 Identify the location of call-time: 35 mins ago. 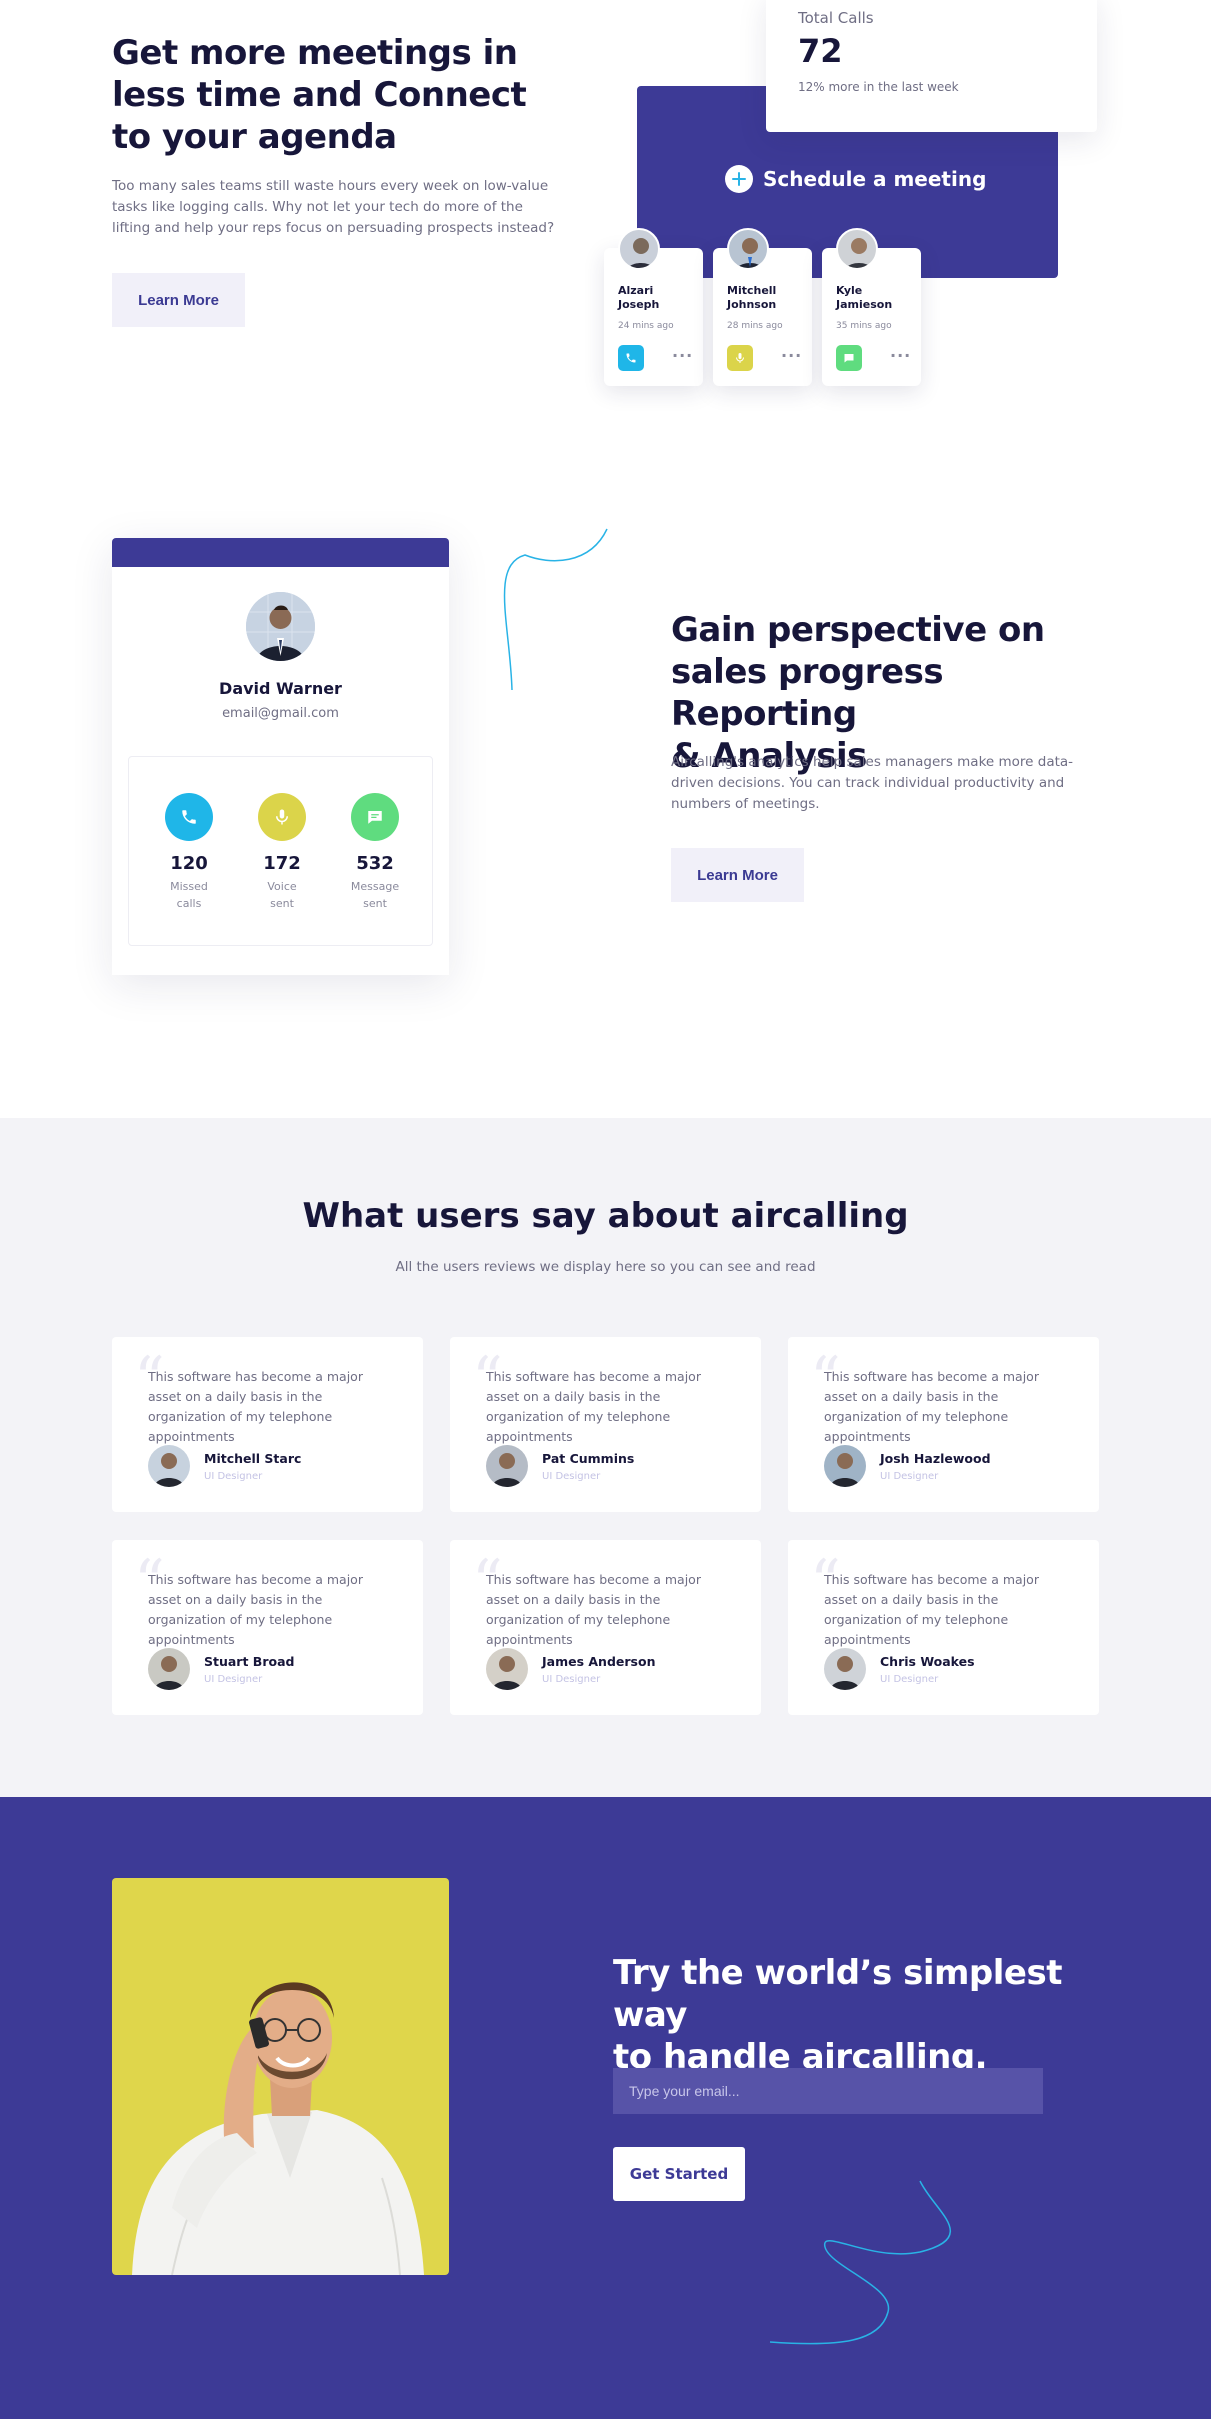
(864, 326).